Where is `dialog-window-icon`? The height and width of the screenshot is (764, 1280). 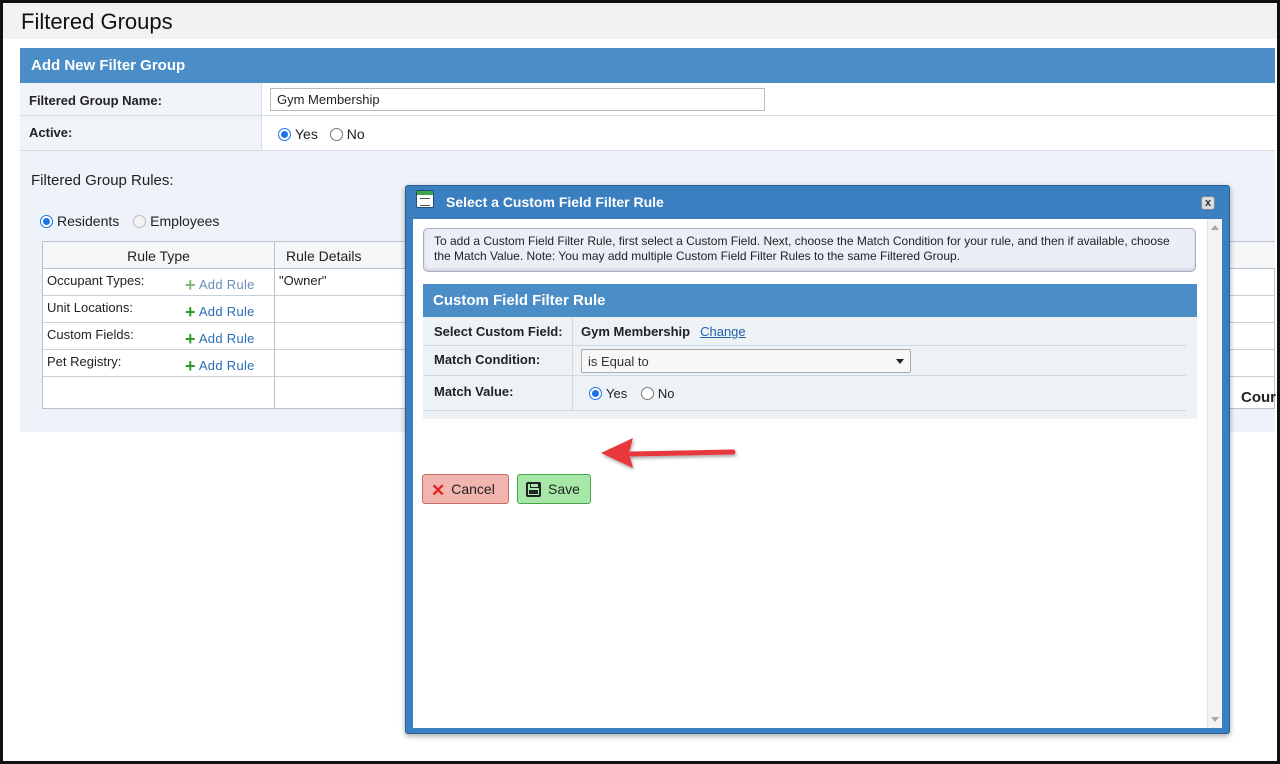
dialog-window-icon is located at coordinates (425, 199).